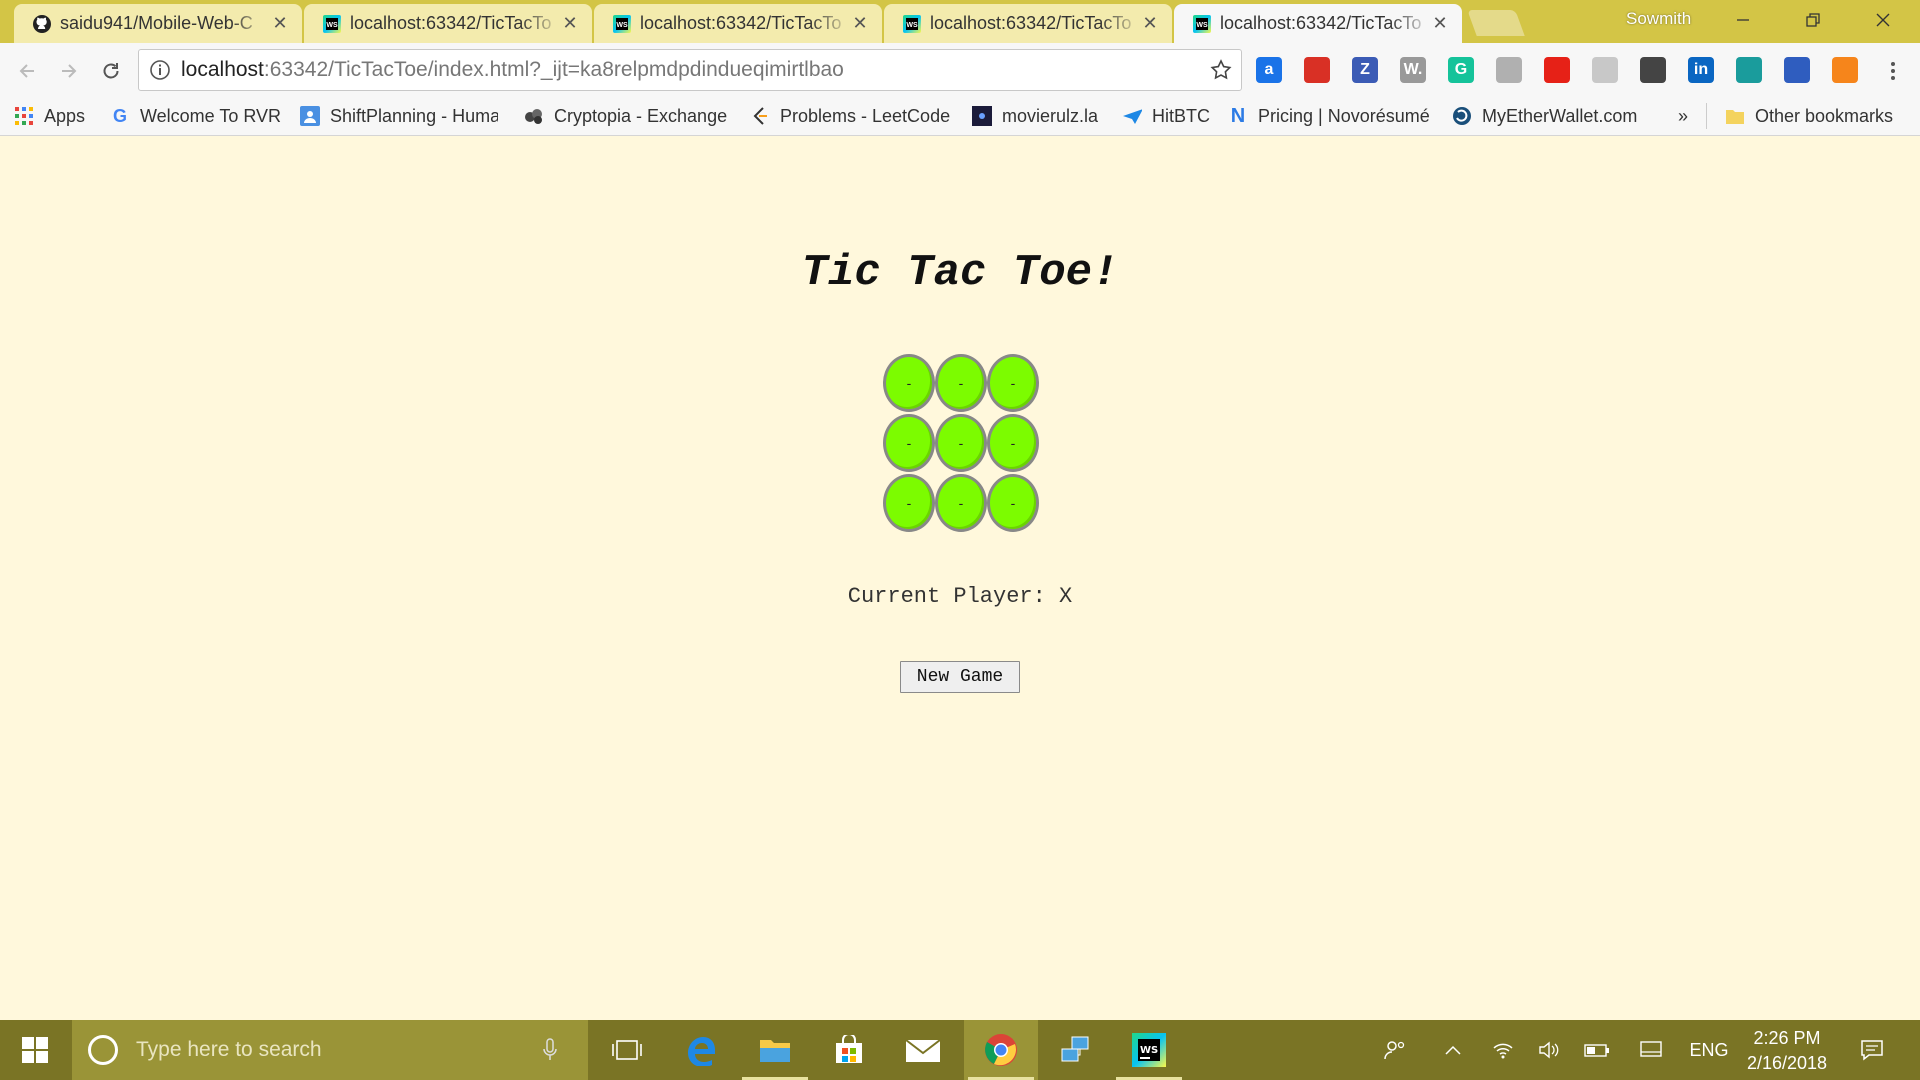  I want to click on game-board: ---------, so click(961, 444).